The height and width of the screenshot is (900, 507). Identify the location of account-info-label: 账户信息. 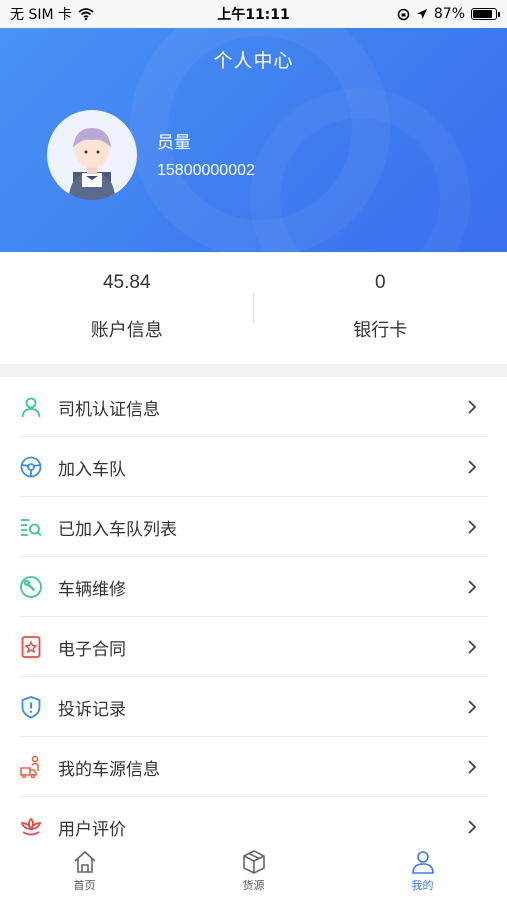
(126, 330).